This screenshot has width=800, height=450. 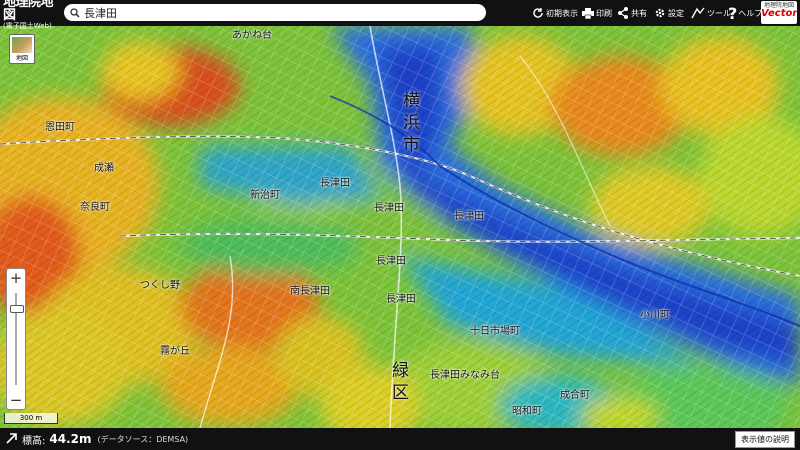 What do you see at coordinates (632, 13) in the screenshot?
I see `share-button: 共有` at bounding box center [632, 13].